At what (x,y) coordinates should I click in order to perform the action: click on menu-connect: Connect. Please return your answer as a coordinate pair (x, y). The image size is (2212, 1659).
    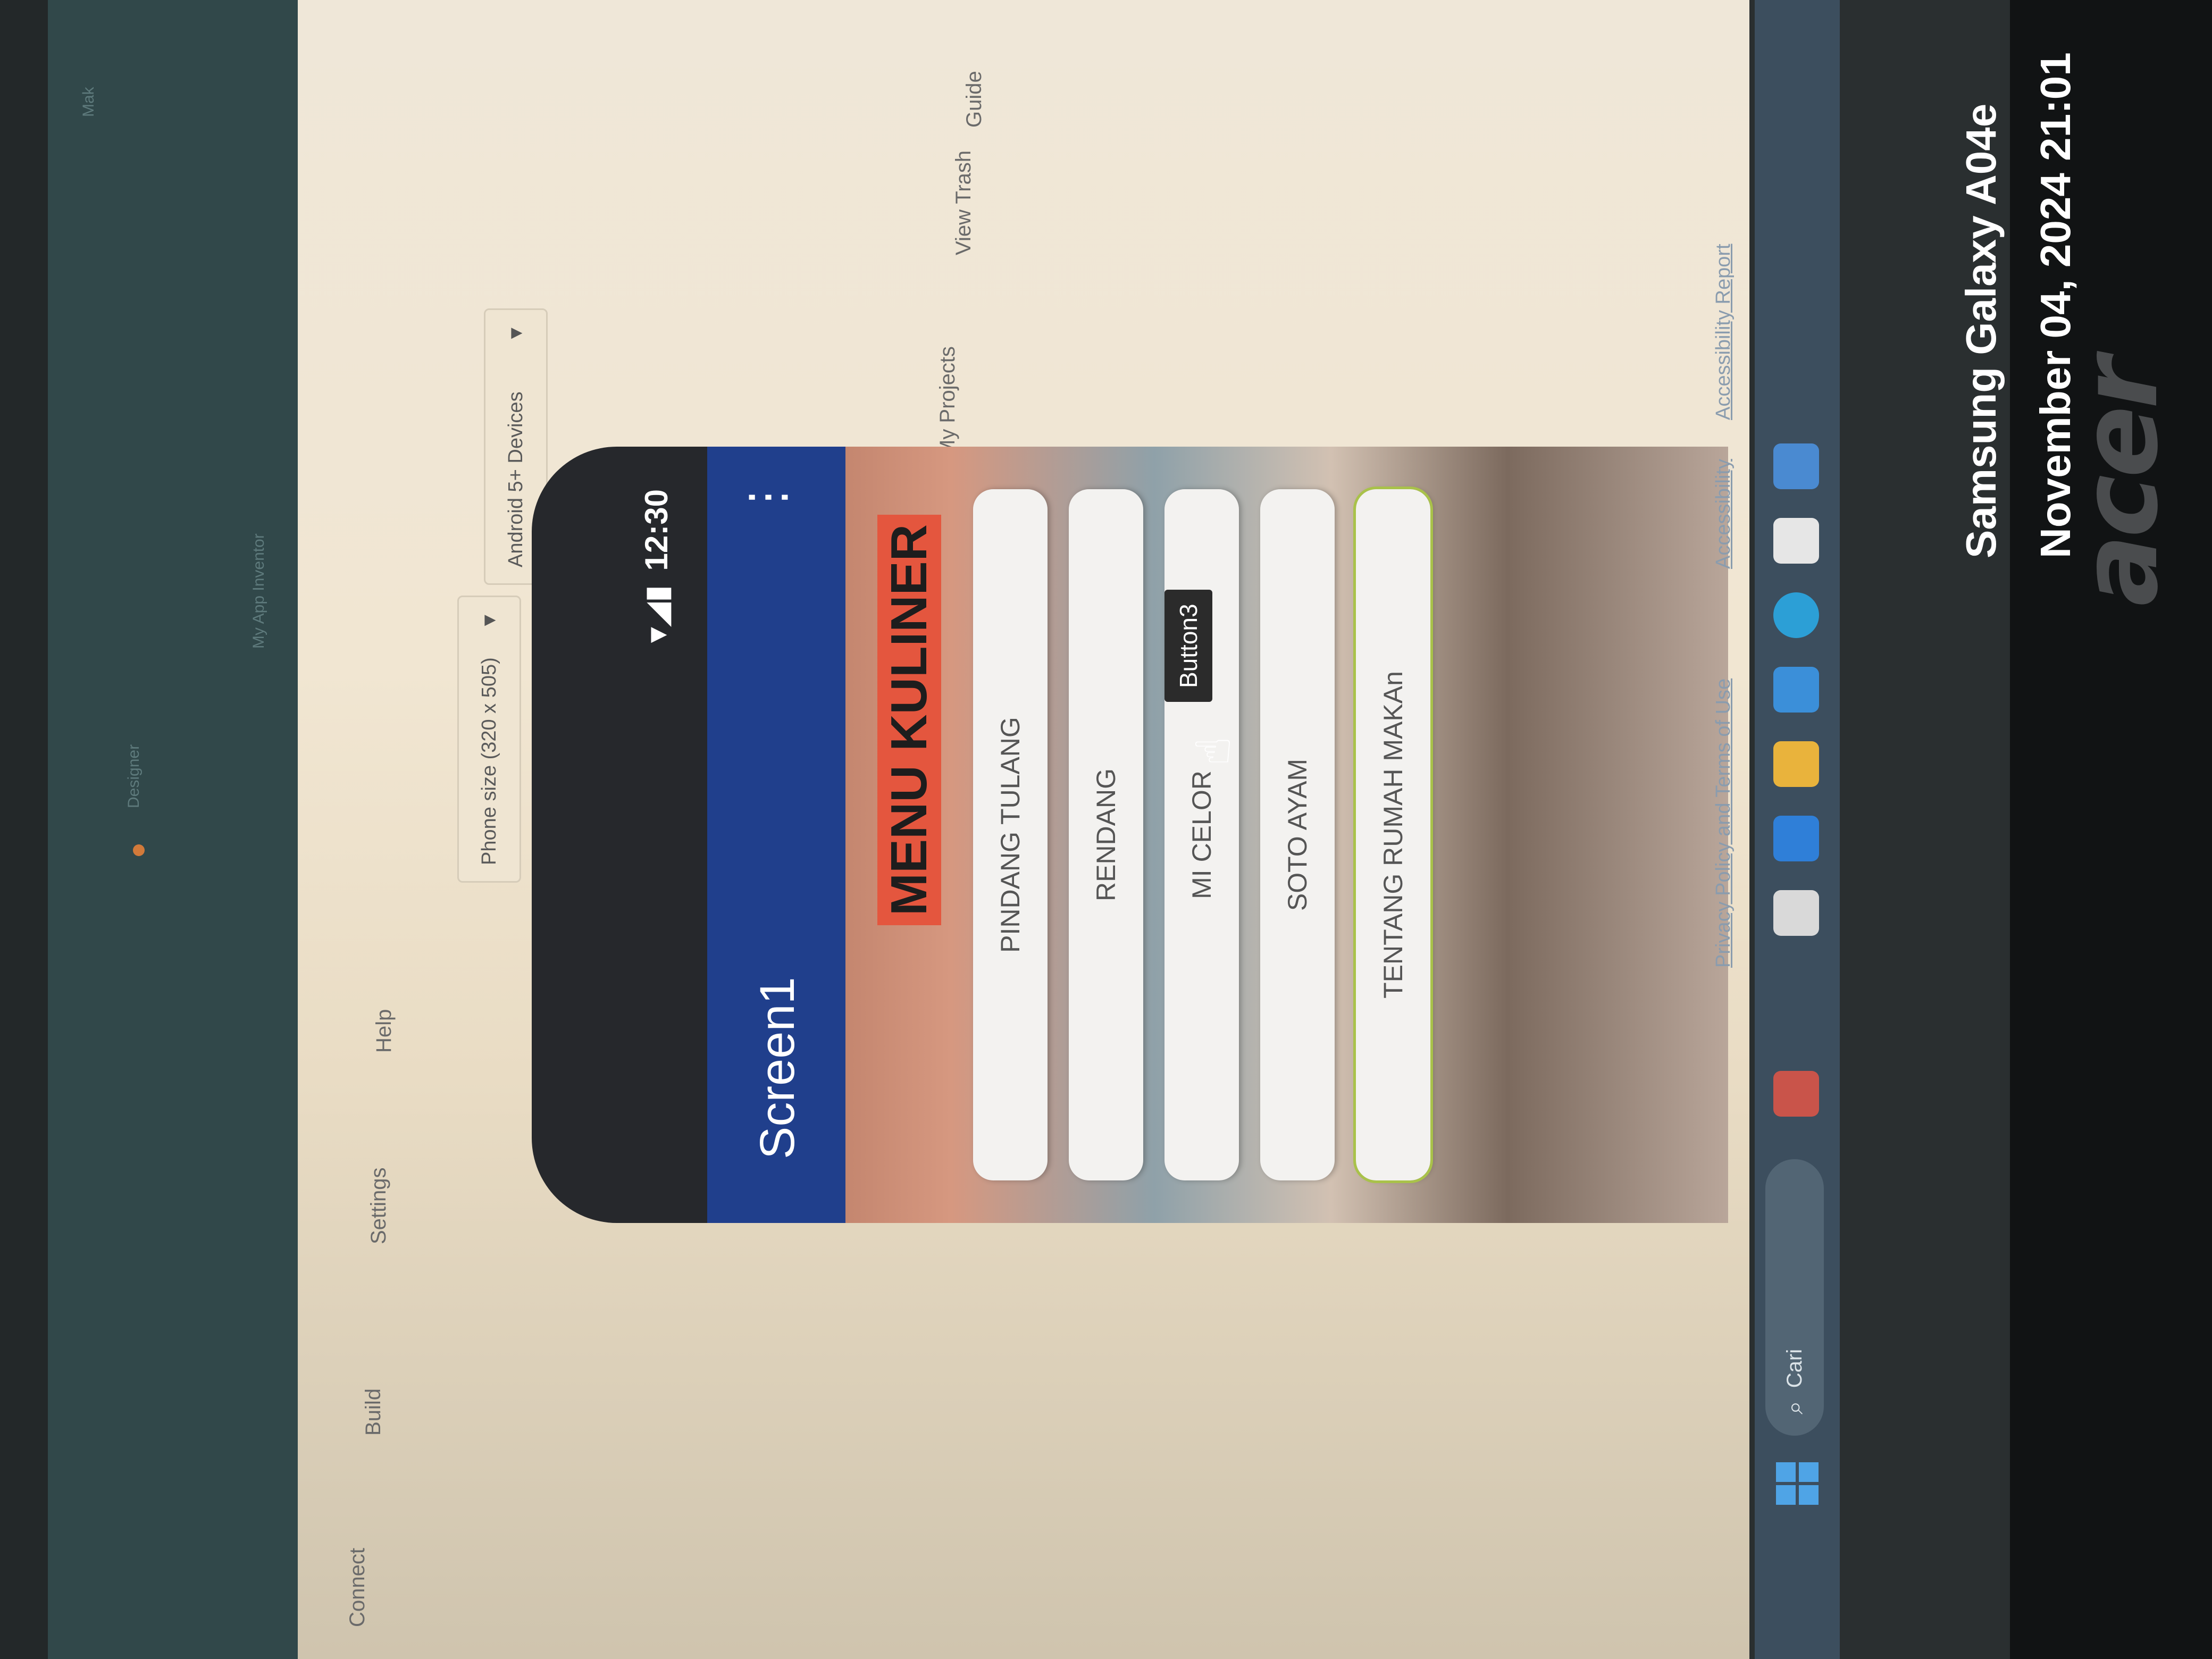
    Looking at the image, I should click on (358, 1587).